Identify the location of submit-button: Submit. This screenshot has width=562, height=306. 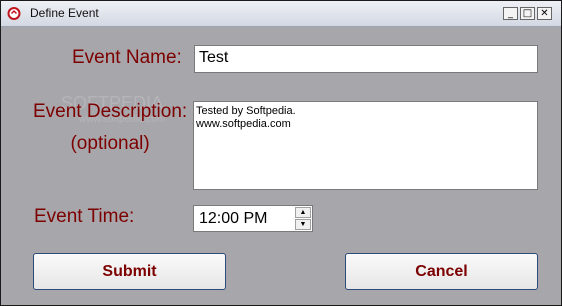
(129, 271).